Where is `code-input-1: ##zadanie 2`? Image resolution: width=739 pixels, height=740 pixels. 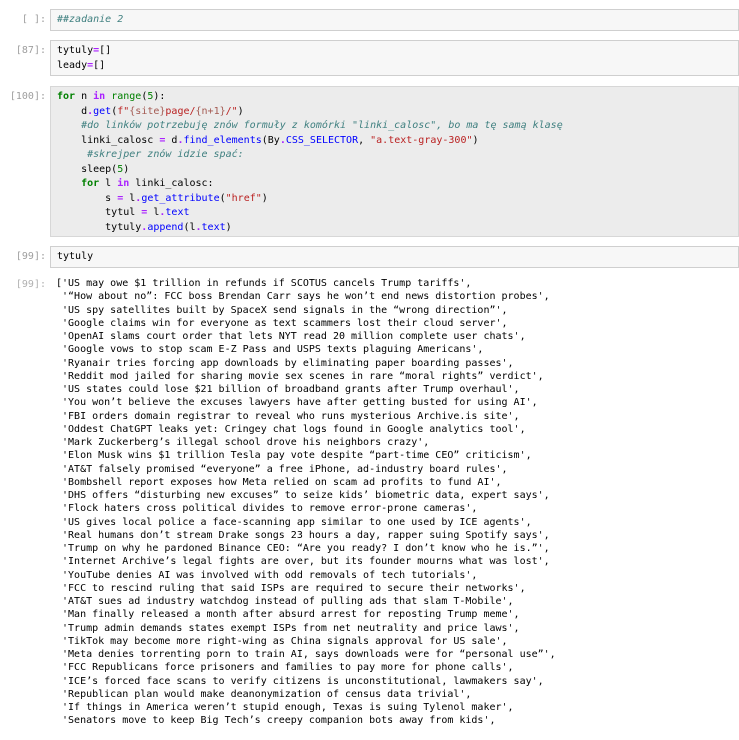
code-input-1: ##zadanie 2 is located at coordinates (394, 20).